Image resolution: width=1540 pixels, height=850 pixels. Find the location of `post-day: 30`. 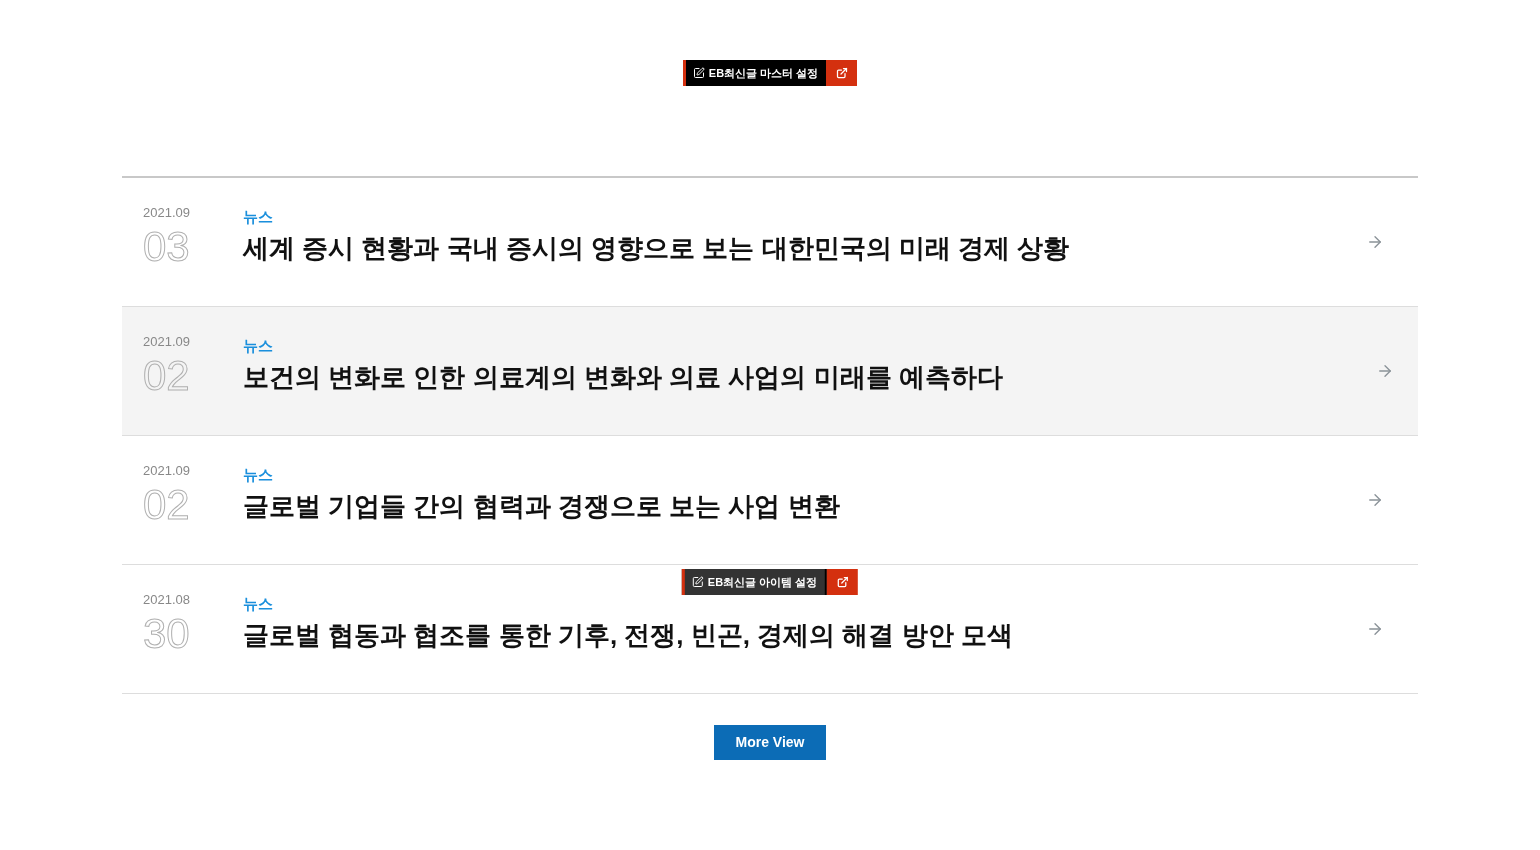

post-day: 30 is located at coordinates (166, 634).